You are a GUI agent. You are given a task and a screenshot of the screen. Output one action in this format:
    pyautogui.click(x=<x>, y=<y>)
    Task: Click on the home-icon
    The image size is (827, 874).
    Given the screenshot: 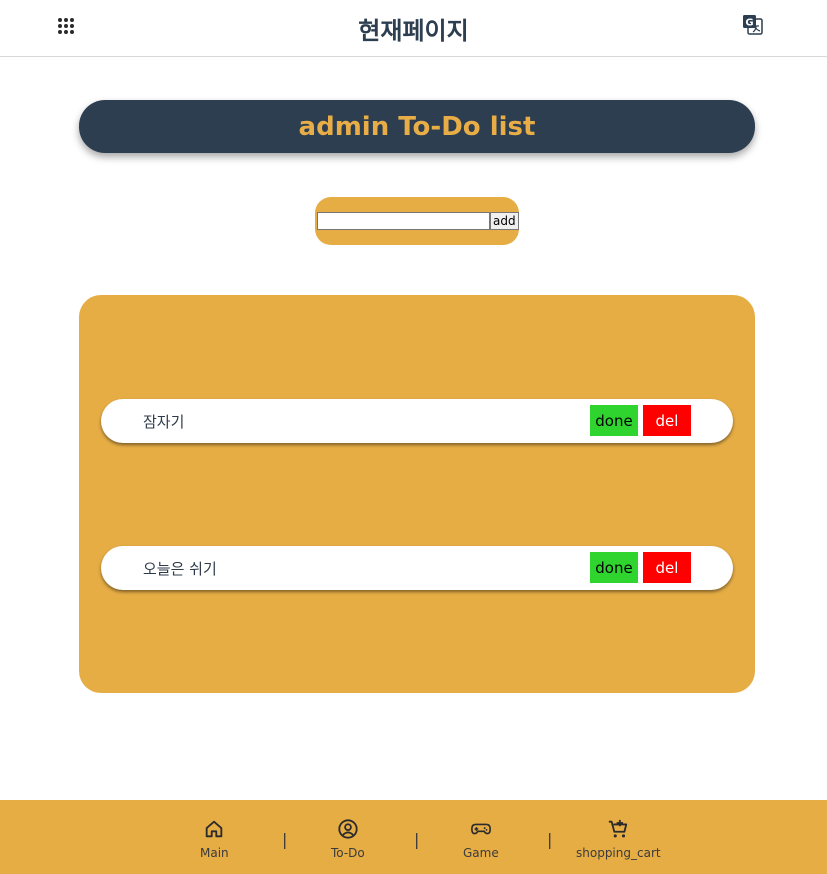 What is the action you would take?
    pyautogui.click(x=214, y=829)
    